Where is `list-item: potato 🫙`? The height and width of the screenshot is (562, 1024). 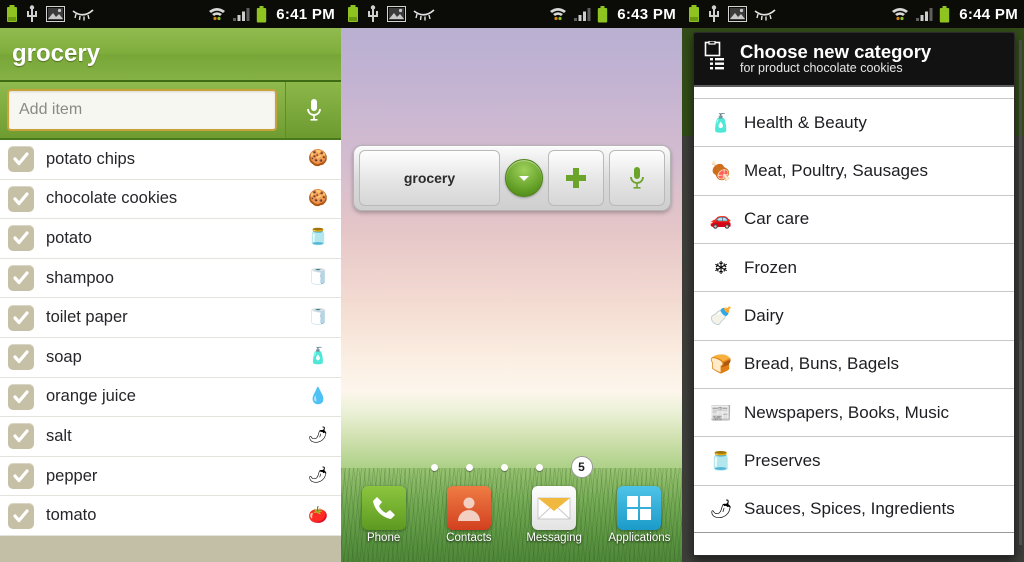 list-item: potato 🫙 is located at coordinates (170, 239).